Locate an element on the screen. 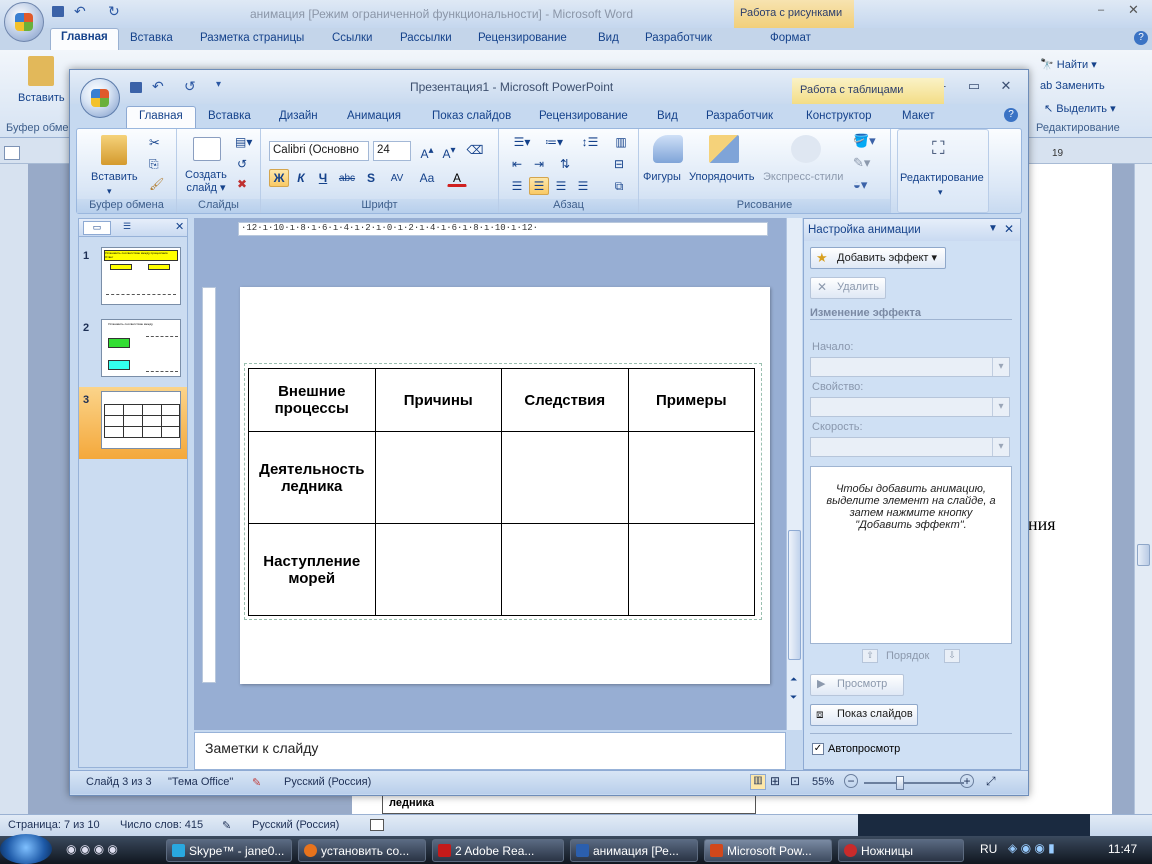 Image resolution: width=1152 pixels, height=864 pixels. italic-button: К is located at coordinates (301, 178).